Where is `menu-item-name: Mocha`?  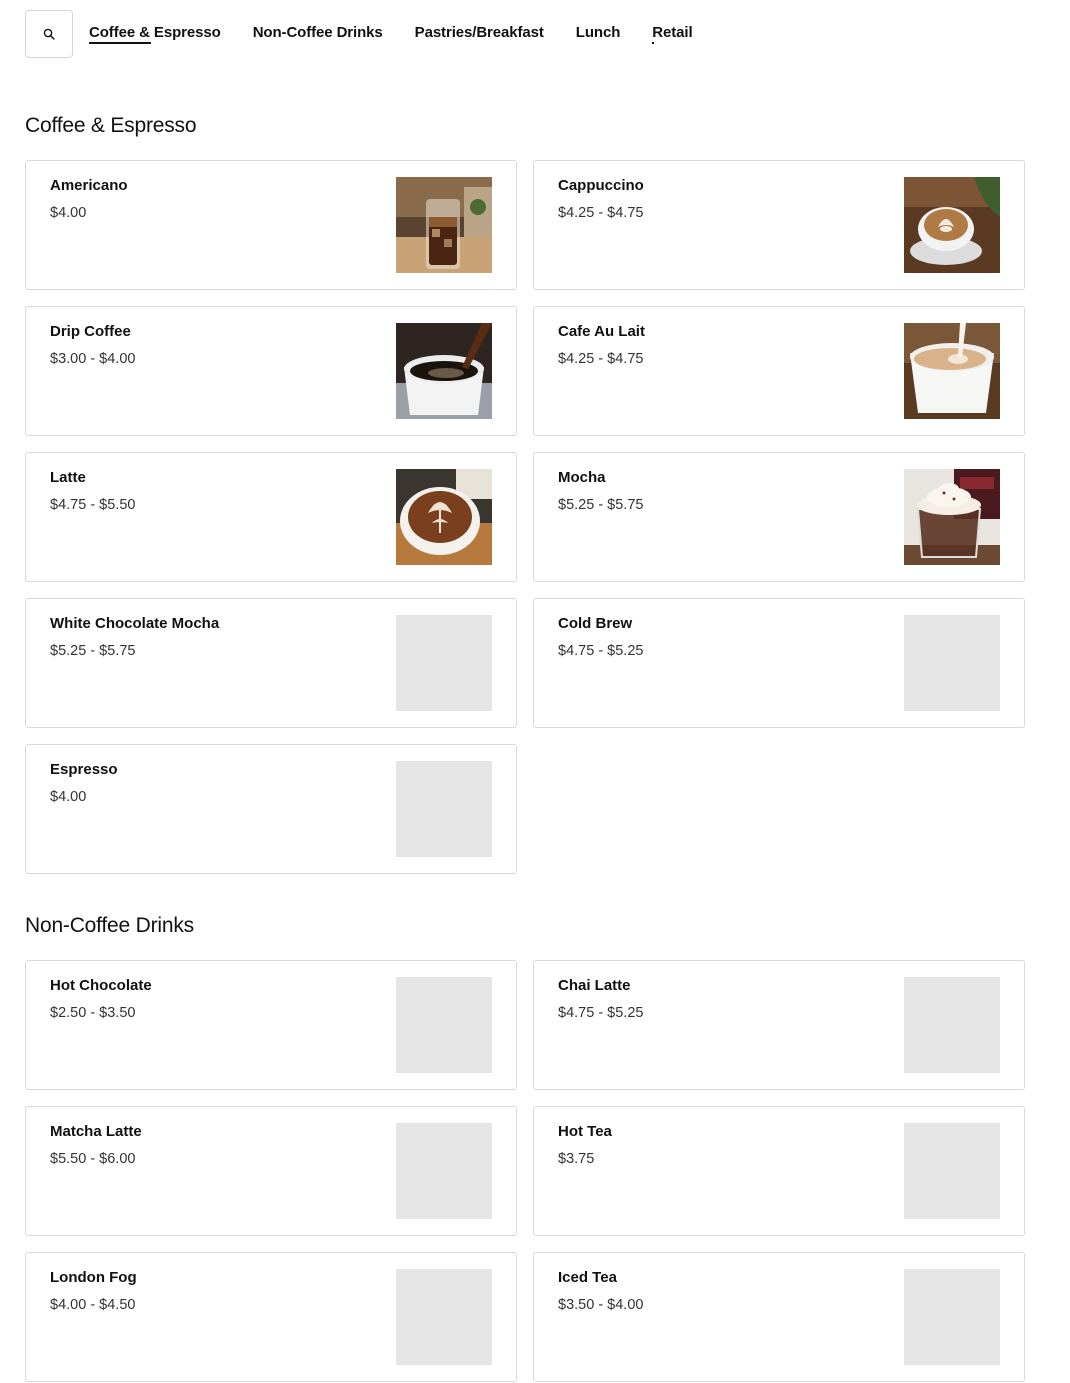 menu-item-name: Mocha is located at coordinates (582, 477).